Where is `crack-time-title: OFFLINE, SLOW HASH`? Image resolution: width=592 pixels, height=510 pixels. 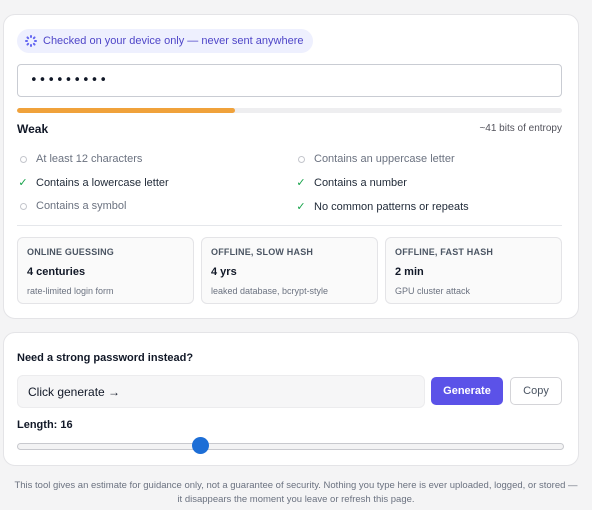
crack-time-title: OFFLINE, SLOW HASH is located at coordinates (262, 252).